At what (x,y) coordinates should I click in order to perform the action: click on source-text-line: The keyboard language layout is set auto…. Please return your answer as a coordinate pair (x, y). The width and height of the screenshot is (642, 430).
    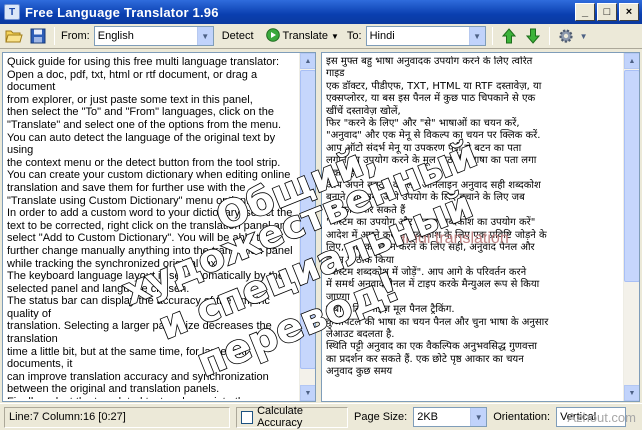
    Looking at the image, I should click on (145, 276).